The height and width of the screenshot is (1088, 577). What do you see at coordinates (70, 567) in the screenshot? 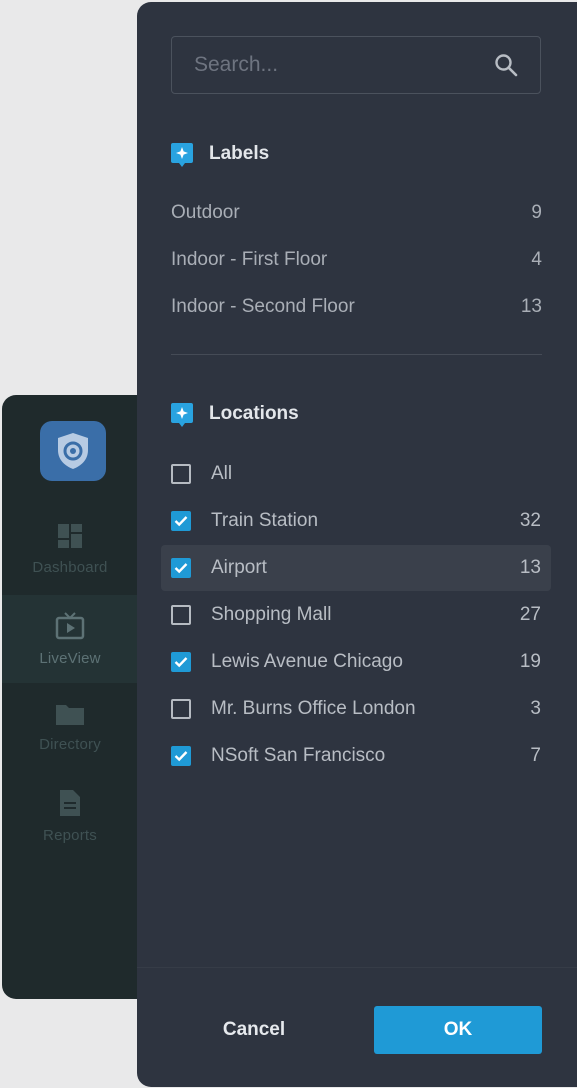
I see `nav-item-label: Dashboard` at bounding box center [70, 567].